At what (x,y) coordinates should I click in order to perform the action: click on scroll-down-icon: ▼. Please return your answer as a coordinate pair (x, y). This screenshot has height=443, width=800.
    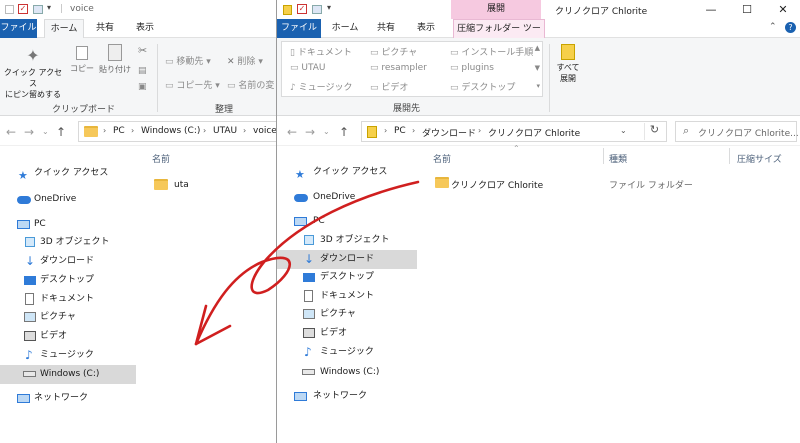
    Looking at the image, I should click on (537, 68).